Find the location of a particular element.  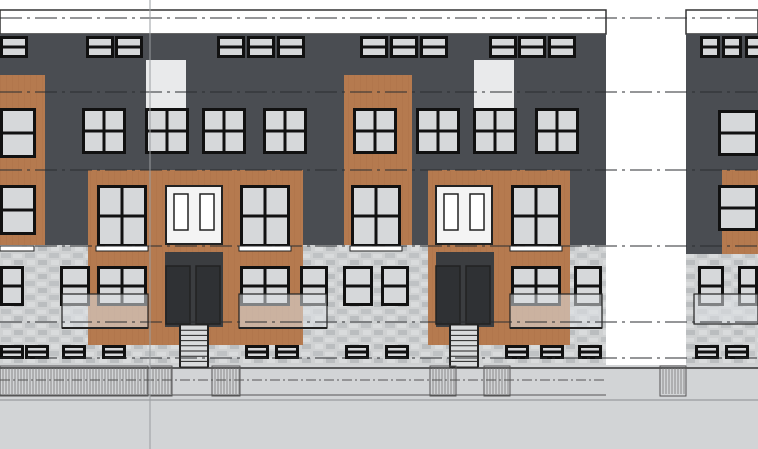

adjacent-building is located at coordinates (721, 187).